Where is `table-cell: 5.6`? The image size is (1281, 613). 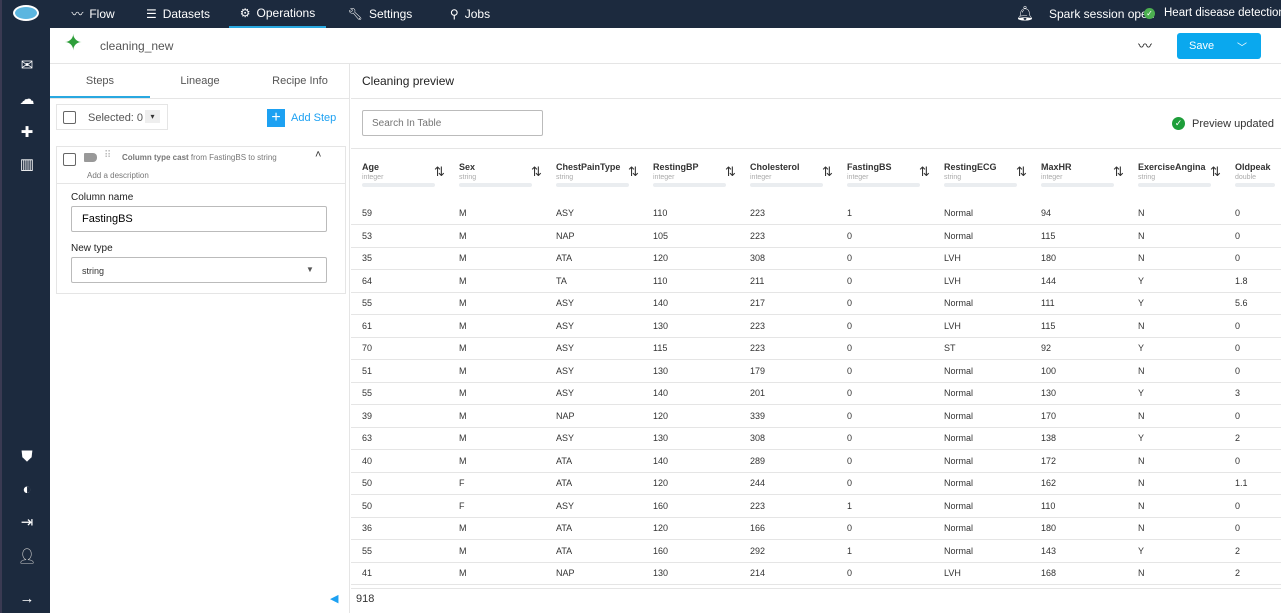
table-cell: 5.6 is located at coordinates (1252, 303).